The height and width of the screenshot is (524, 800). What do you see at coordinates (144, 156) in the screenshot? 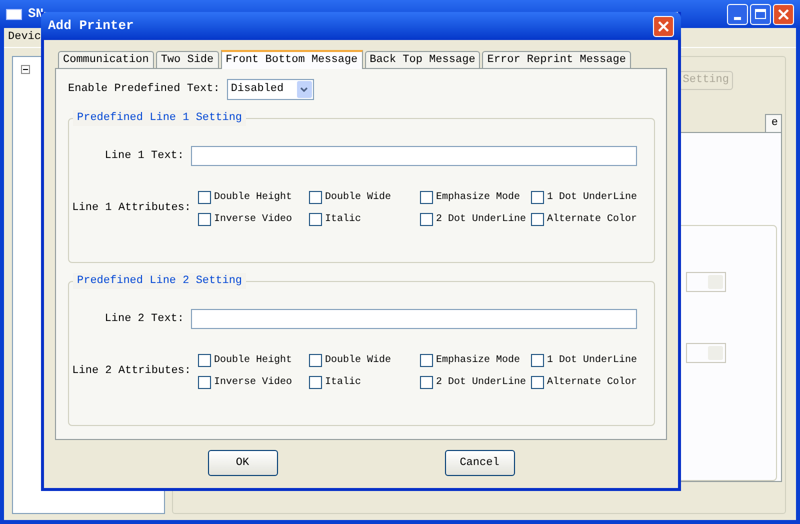
I see `field-label: Line 1 Text:` at bounding box center [144, 156].